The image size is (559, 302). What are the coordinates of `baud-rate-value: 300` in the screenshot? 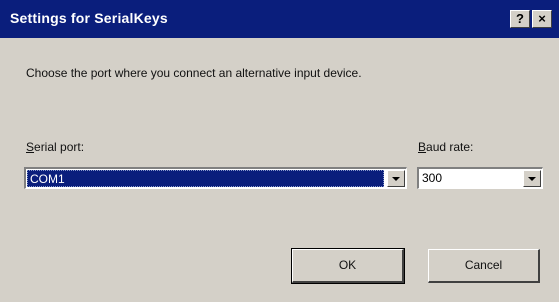 It's located at (432, 178).